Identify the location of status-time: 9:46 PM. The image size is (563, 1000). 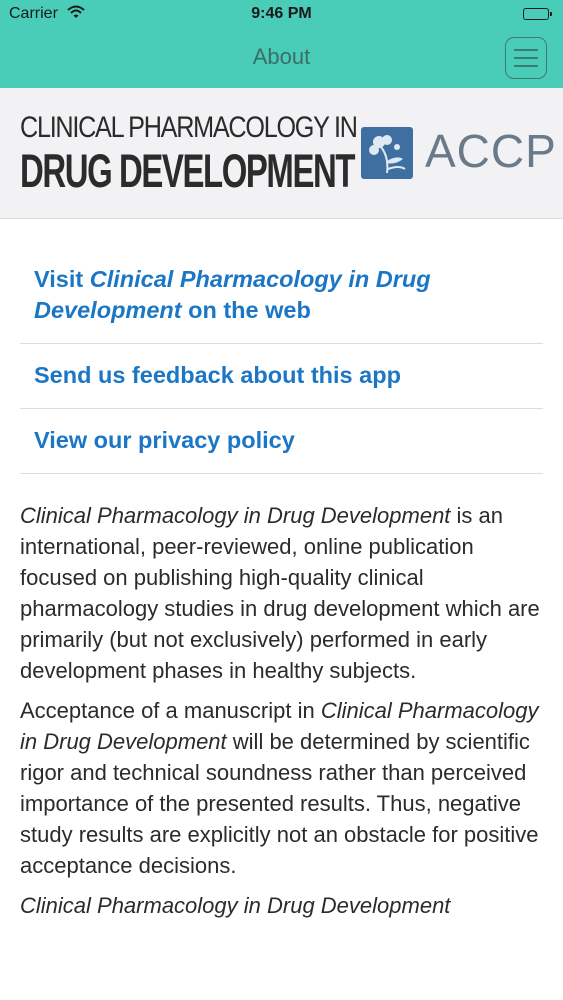
(281, 13).